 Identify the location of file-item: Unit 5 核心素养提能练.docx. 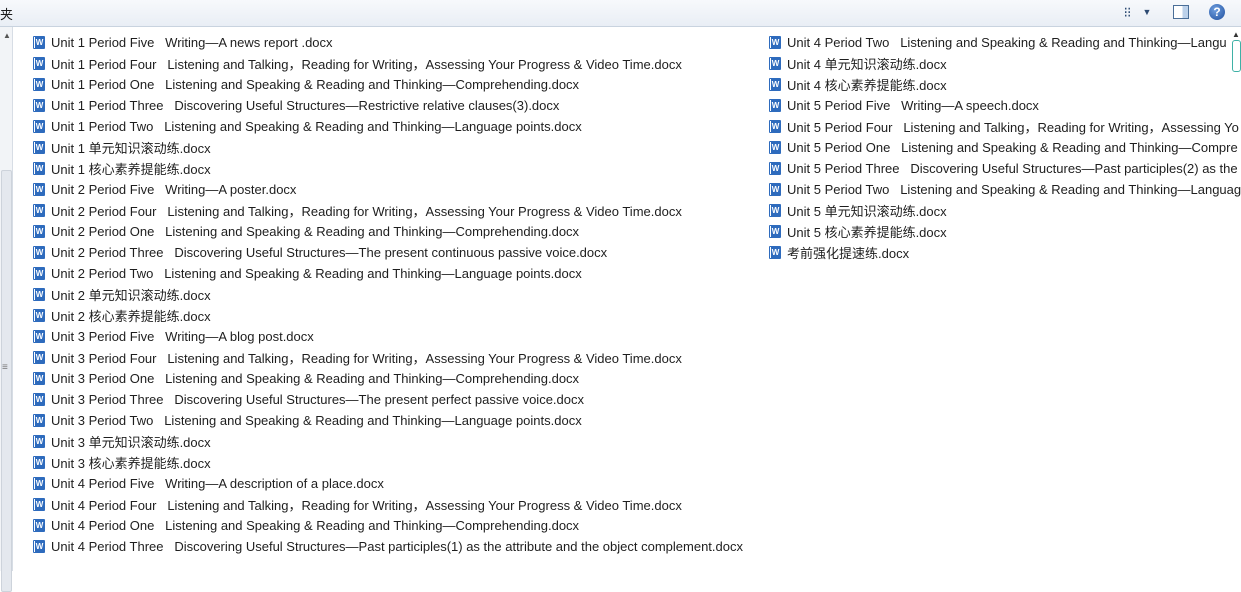
(1005, 231).